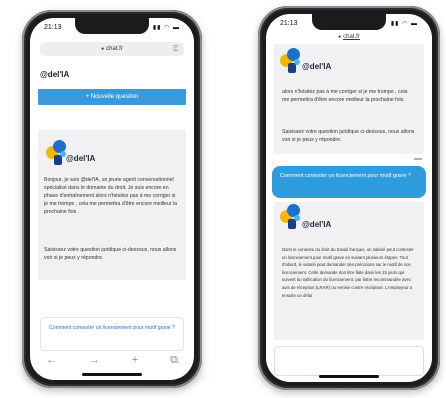 This screenshot has height=398, width=446. What do you see at coordinates (135, 360) in the screenshot?
I see `new-tab-plus-icon: +` at bounding box center [135, 360].